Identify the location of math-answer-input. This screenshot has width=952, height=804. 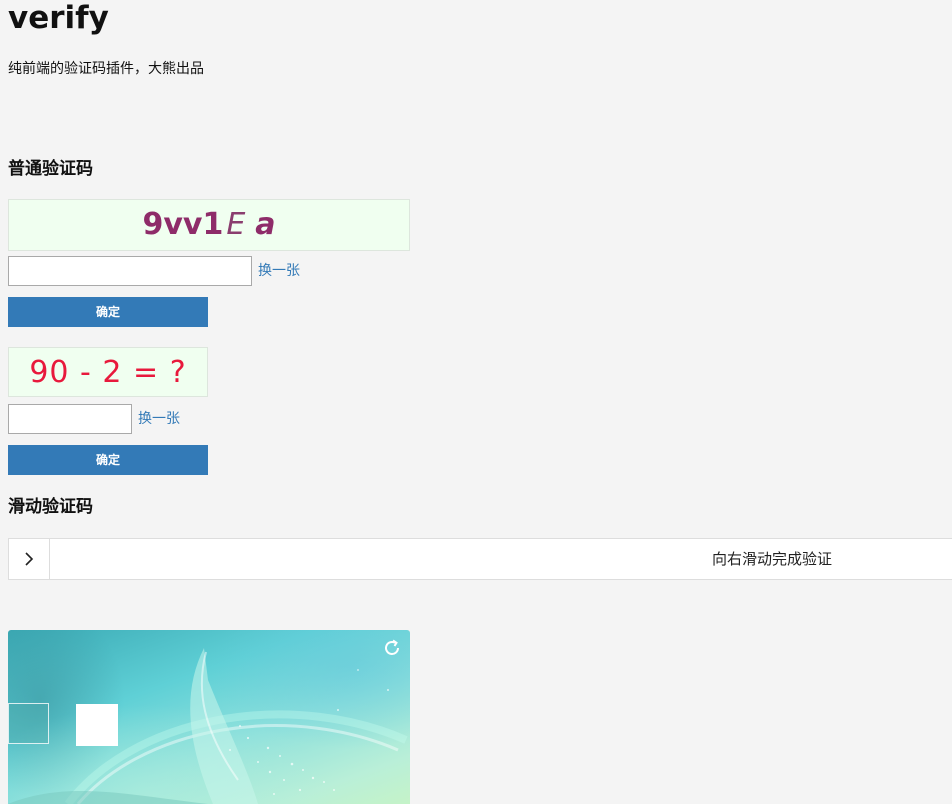
(70, 419).